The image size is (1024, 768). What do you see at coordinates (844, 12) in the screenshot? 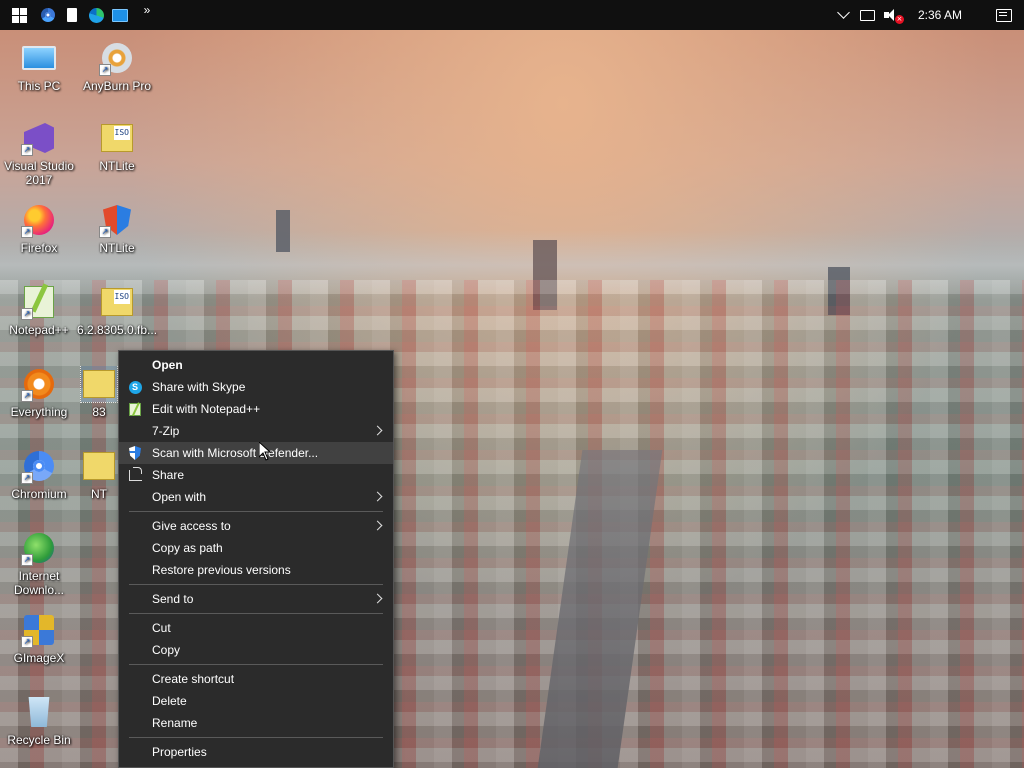
I see `chevron-up-icon` at bounding box center [844, 12].